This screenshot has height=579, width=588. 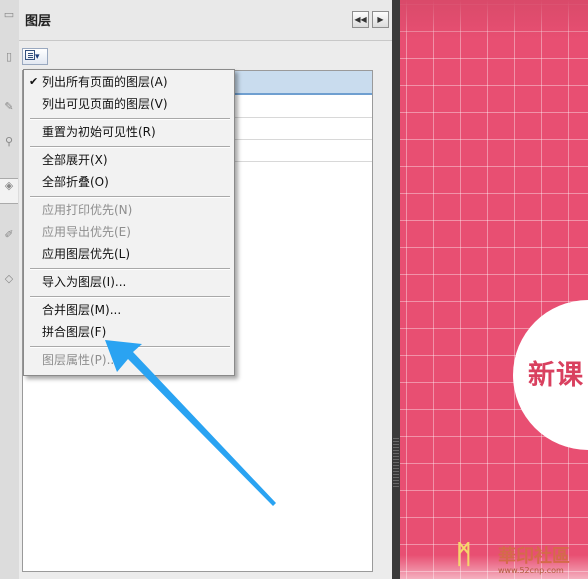 What do you see at coordinates (74, 332) in the screenshot?
I see `menu-item-label: 拼合图层(F)` at bounding box center [74, 332].